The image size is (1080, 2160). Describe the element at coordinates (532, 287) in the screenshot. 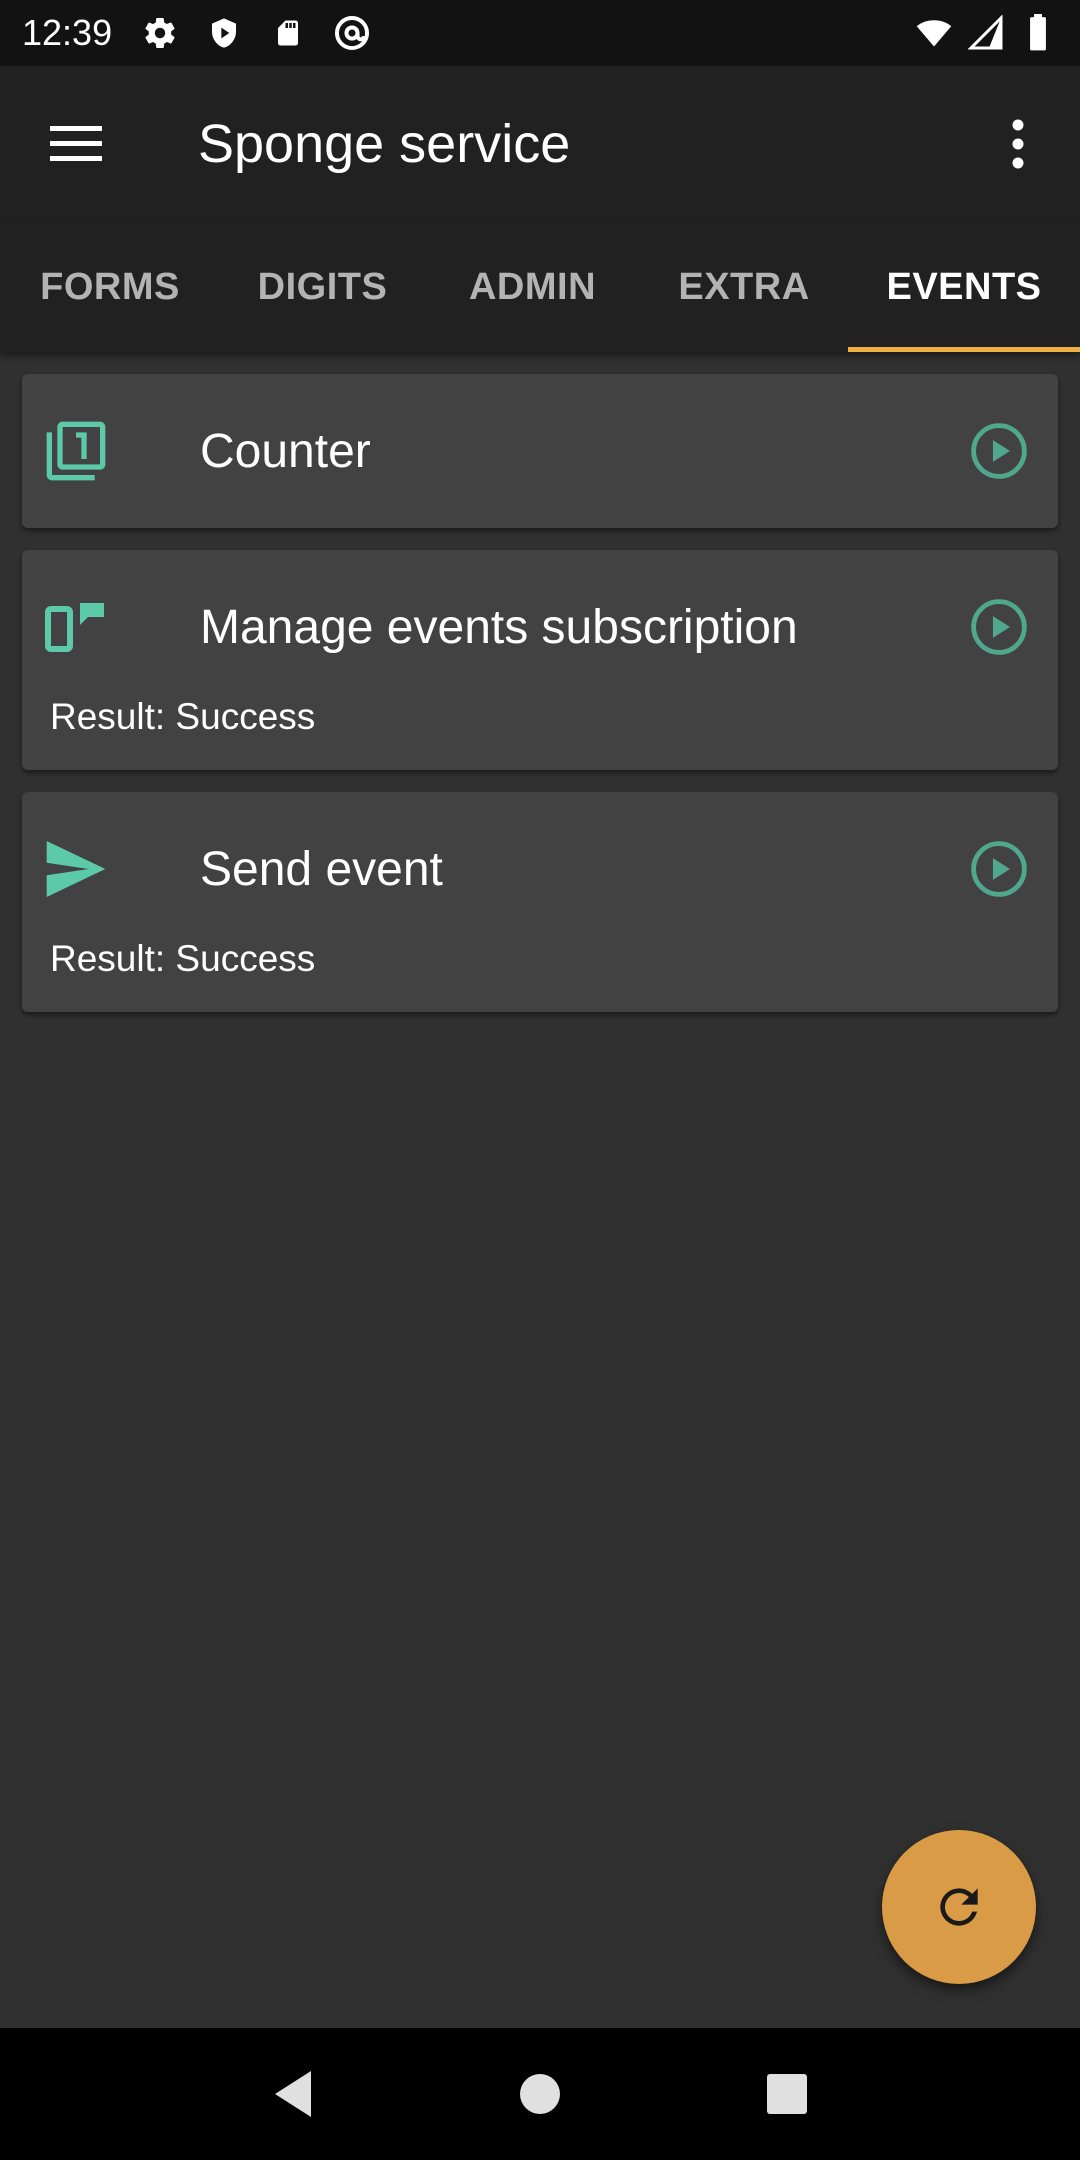

I see `tab-admin: ADMIN` at that location.